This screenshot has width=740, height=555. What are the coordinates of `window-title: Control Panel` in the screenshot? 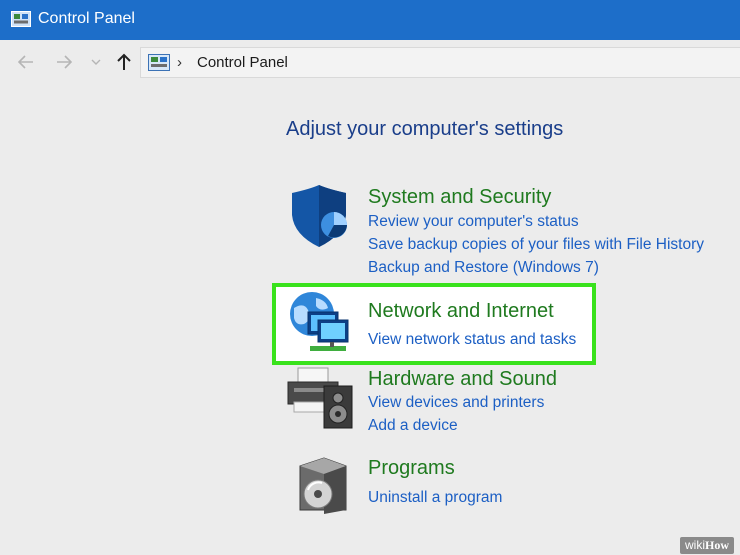 It's located at (86, 18).